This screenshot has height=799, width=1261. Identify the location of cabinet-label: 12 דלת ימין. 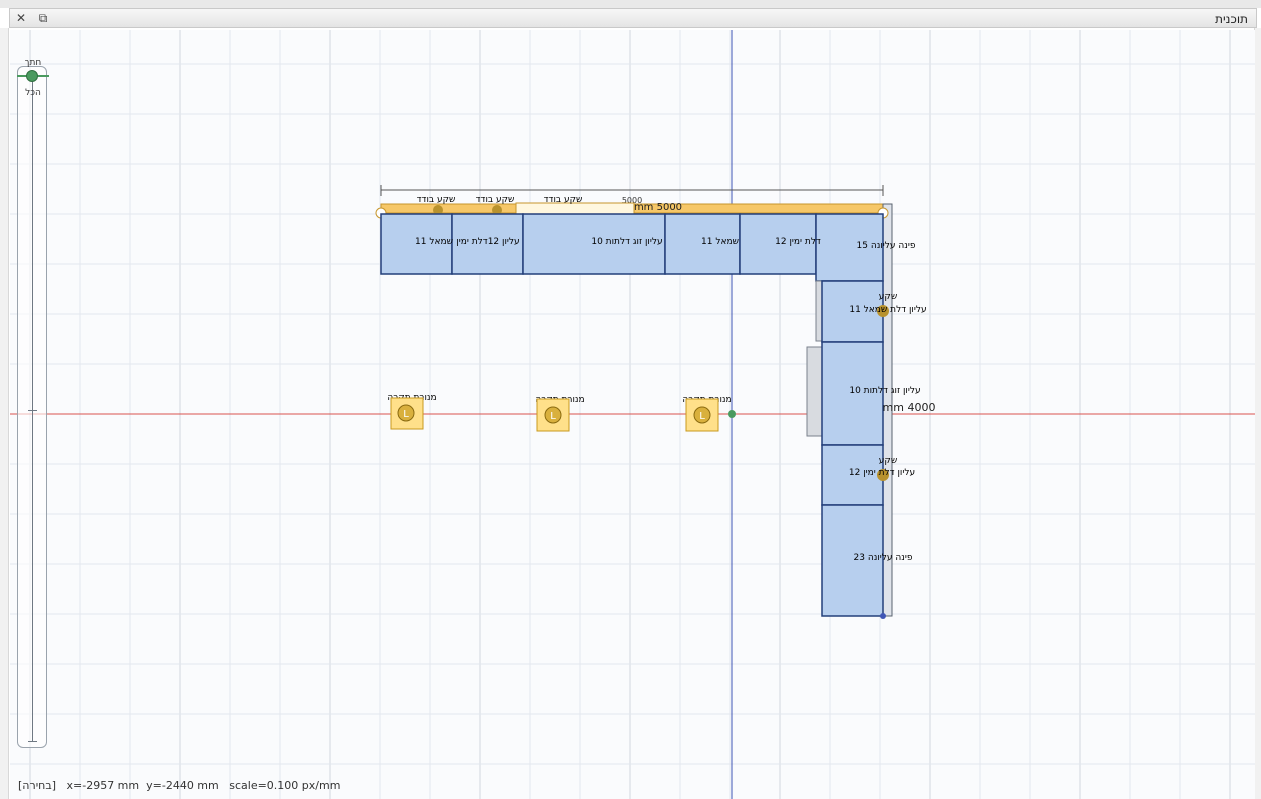
(798, 242).